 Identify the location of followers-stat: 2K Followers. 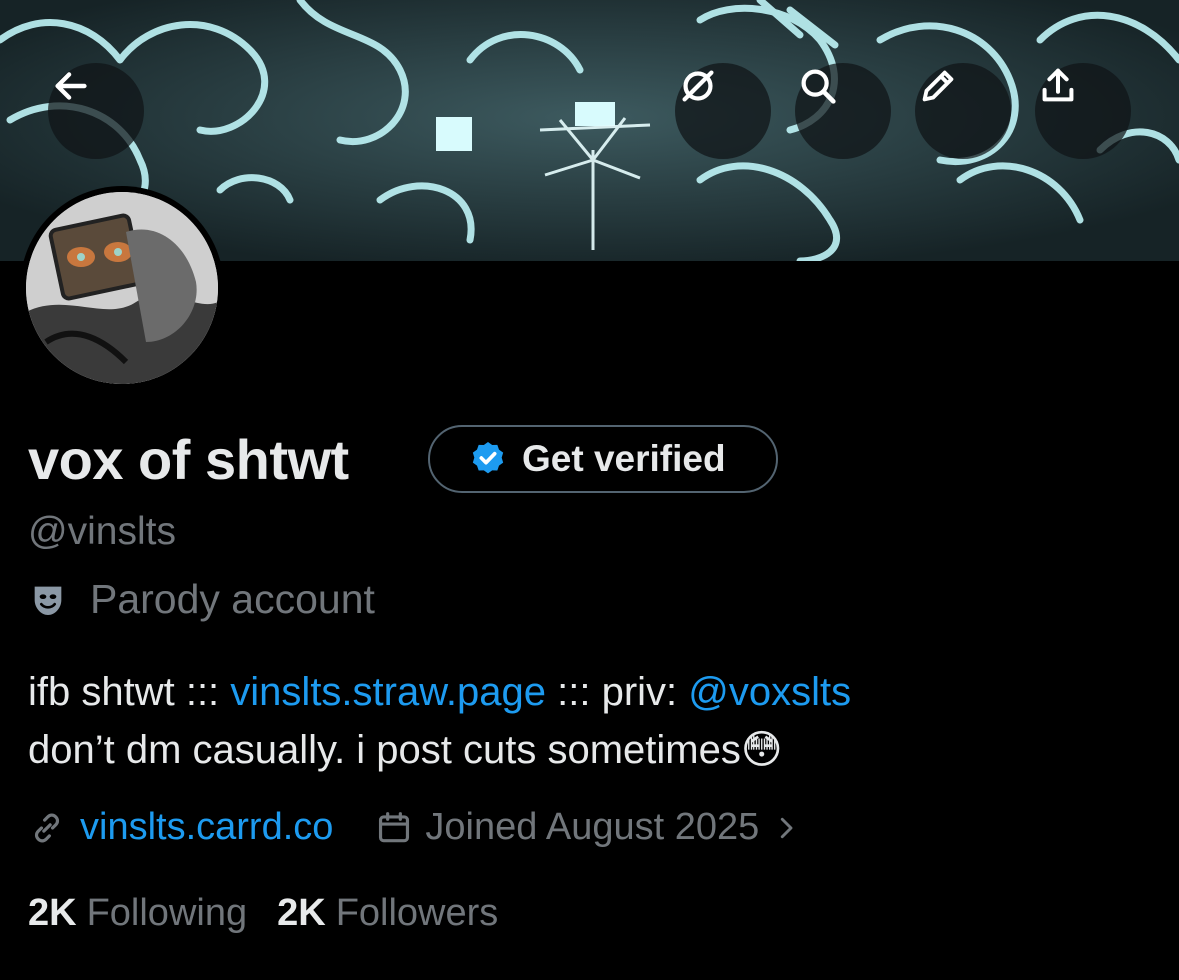
(387, 913).